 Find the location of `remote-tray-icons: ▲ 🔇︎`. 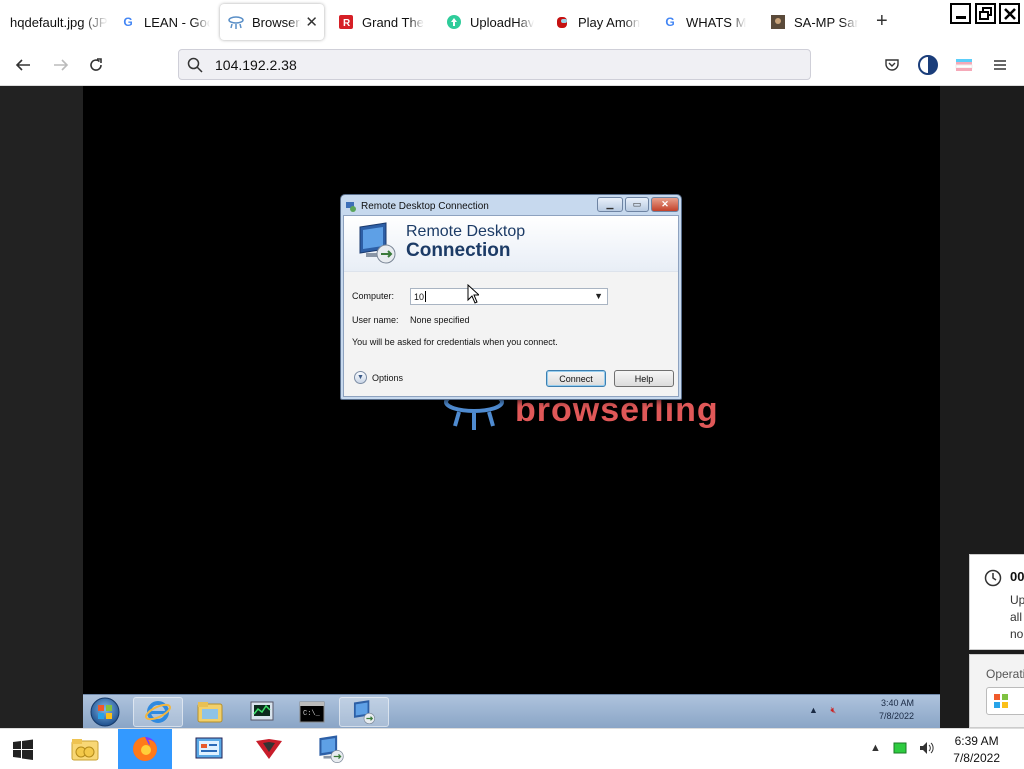

remote-tray-icons: ▲ 🔇︎ is located at coordinates (822, 710).